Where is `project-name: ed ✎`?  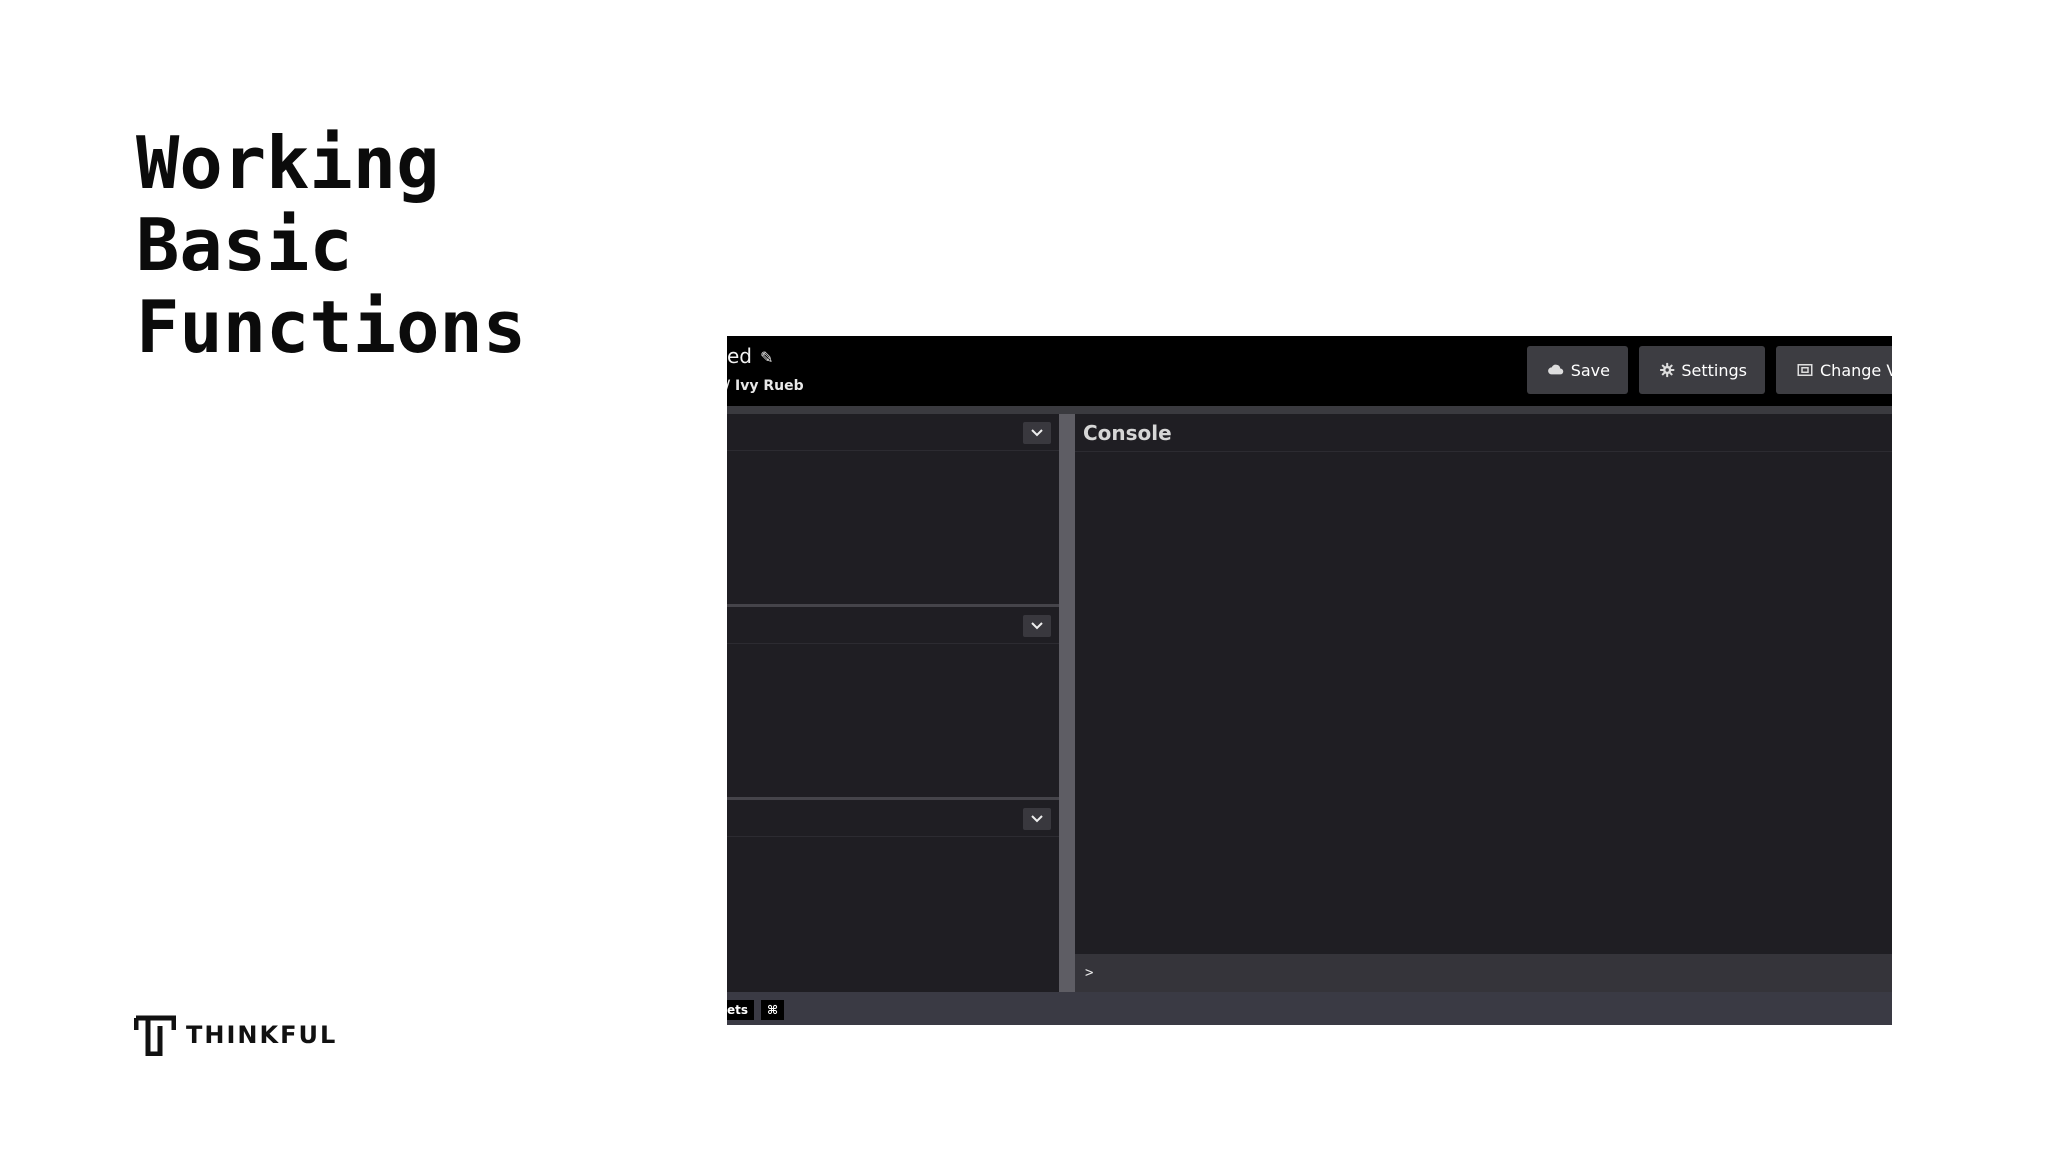 project-name: ed ✎ is located at coordinates (750, 356).